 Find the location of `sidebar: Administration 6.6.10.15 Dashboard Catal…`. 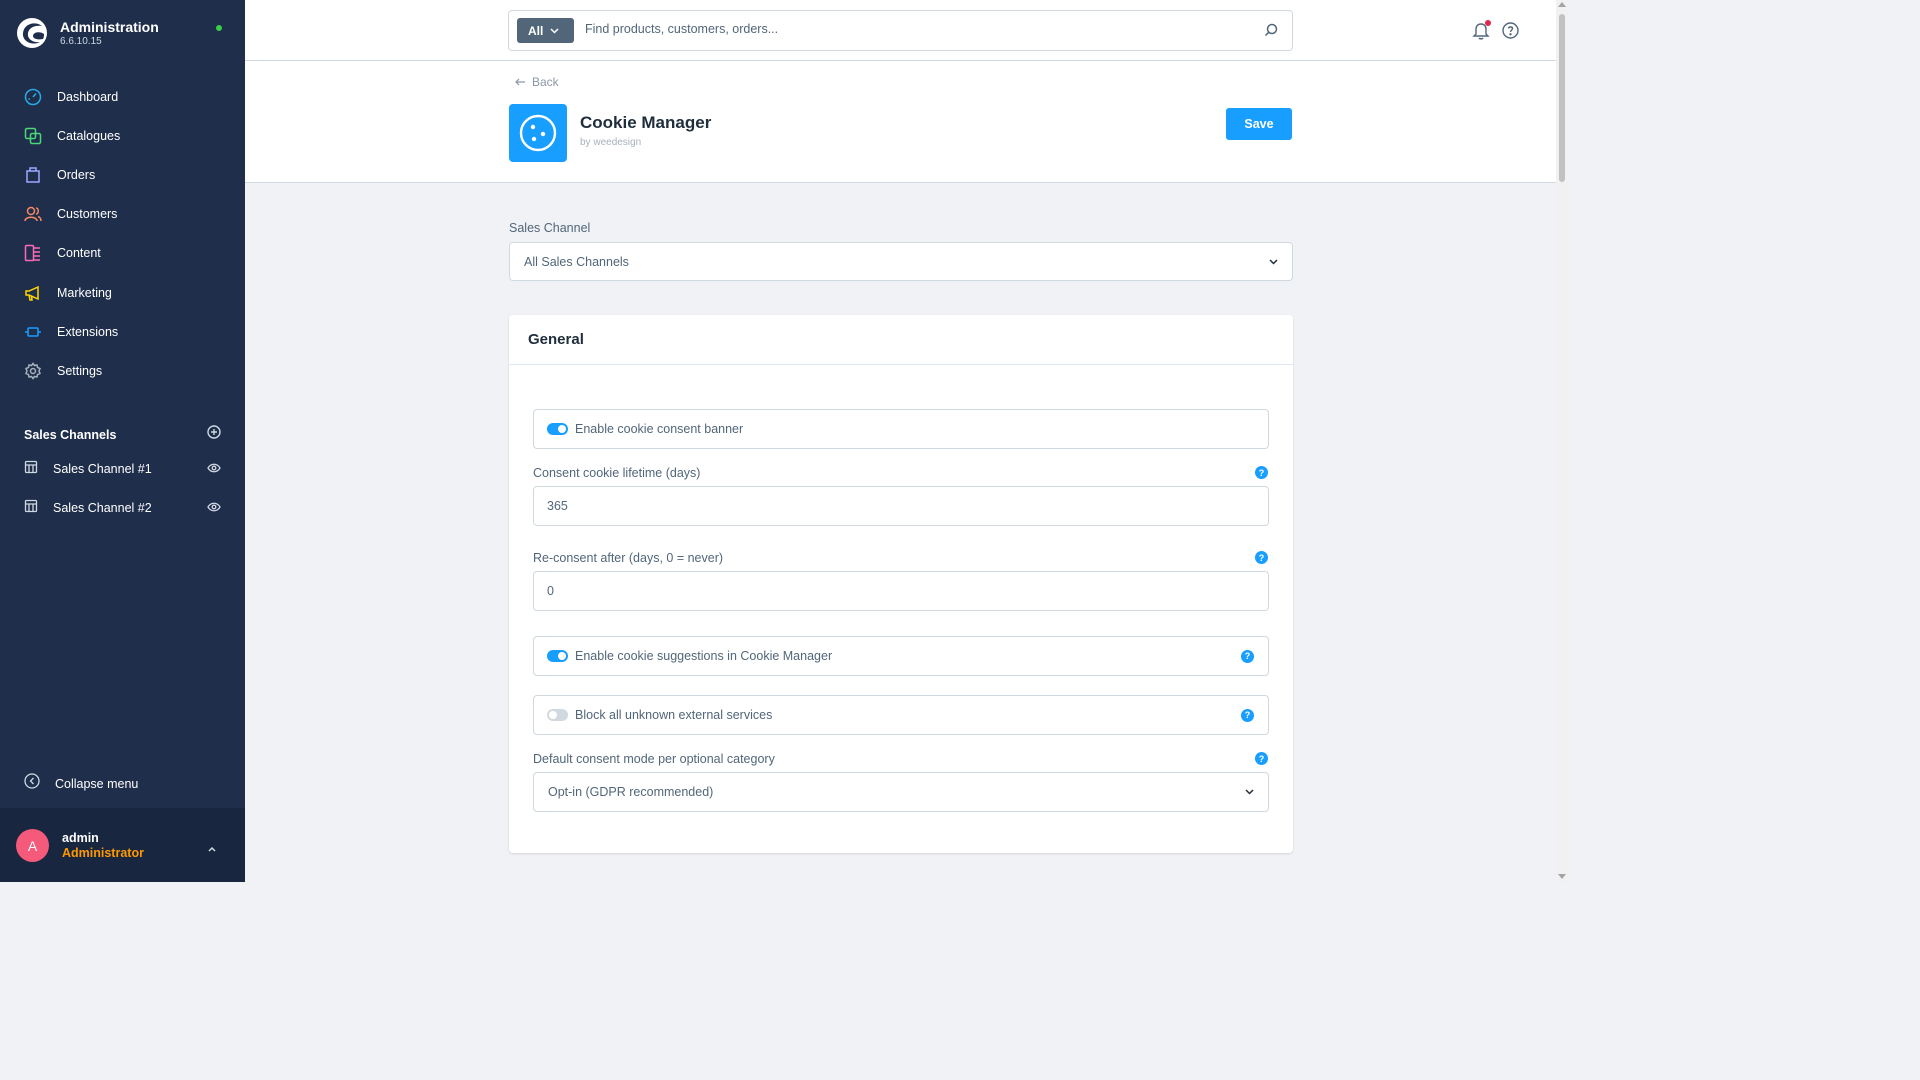

sidebar: Administration 6.6.10.15 Dashboard Catal… is located at coordinates (122, 441).